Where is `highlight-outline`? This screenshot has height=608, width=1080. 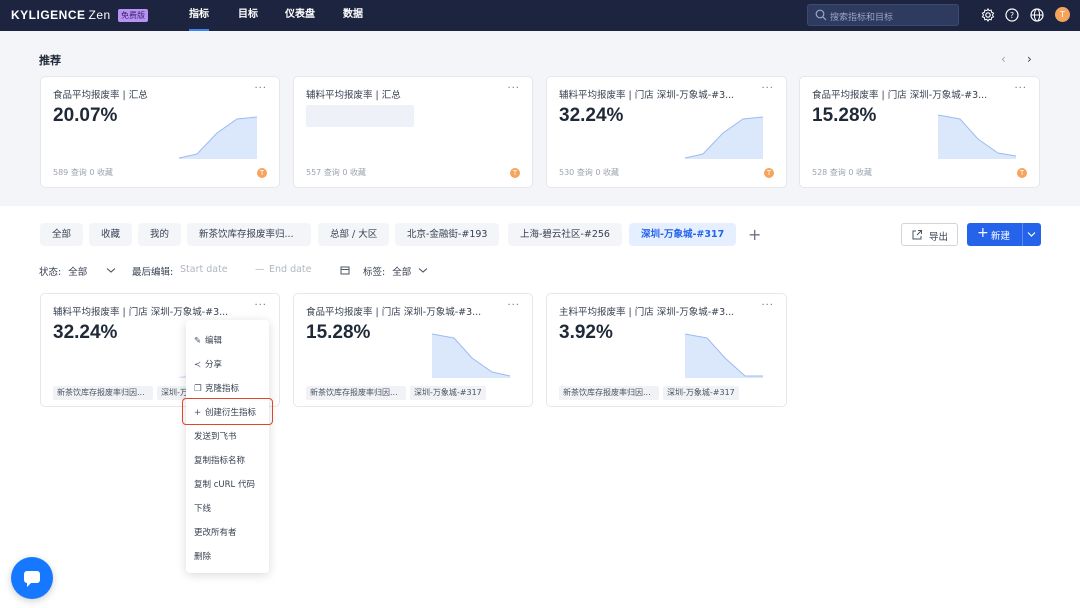
highlight-outline is located at coordinates (227, 411).